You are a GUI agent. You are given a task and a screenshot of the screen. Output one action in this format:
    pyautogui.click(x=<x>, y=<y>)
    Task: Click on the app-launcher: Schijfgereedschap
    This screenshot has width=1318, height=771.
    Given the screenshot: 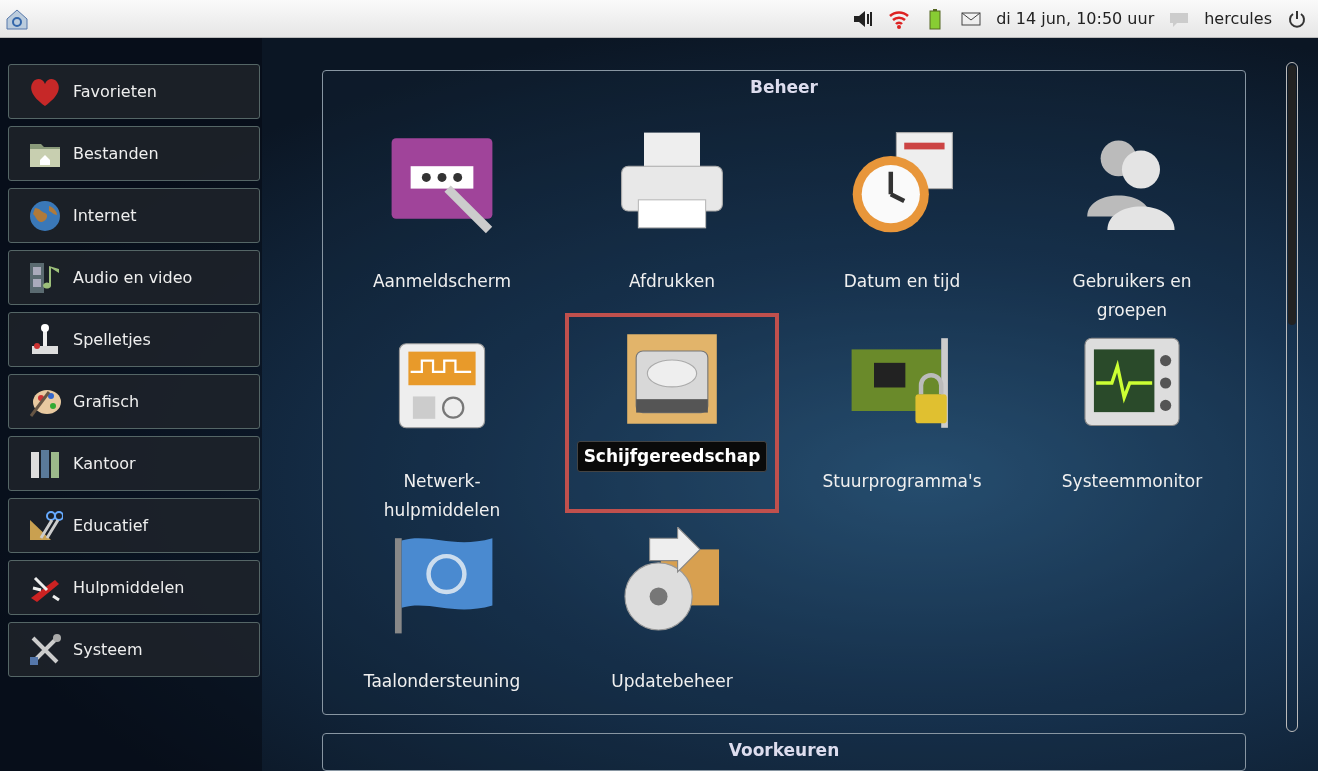 What is the action you would take?
    pyautogui.click(x=672, y=413)
    